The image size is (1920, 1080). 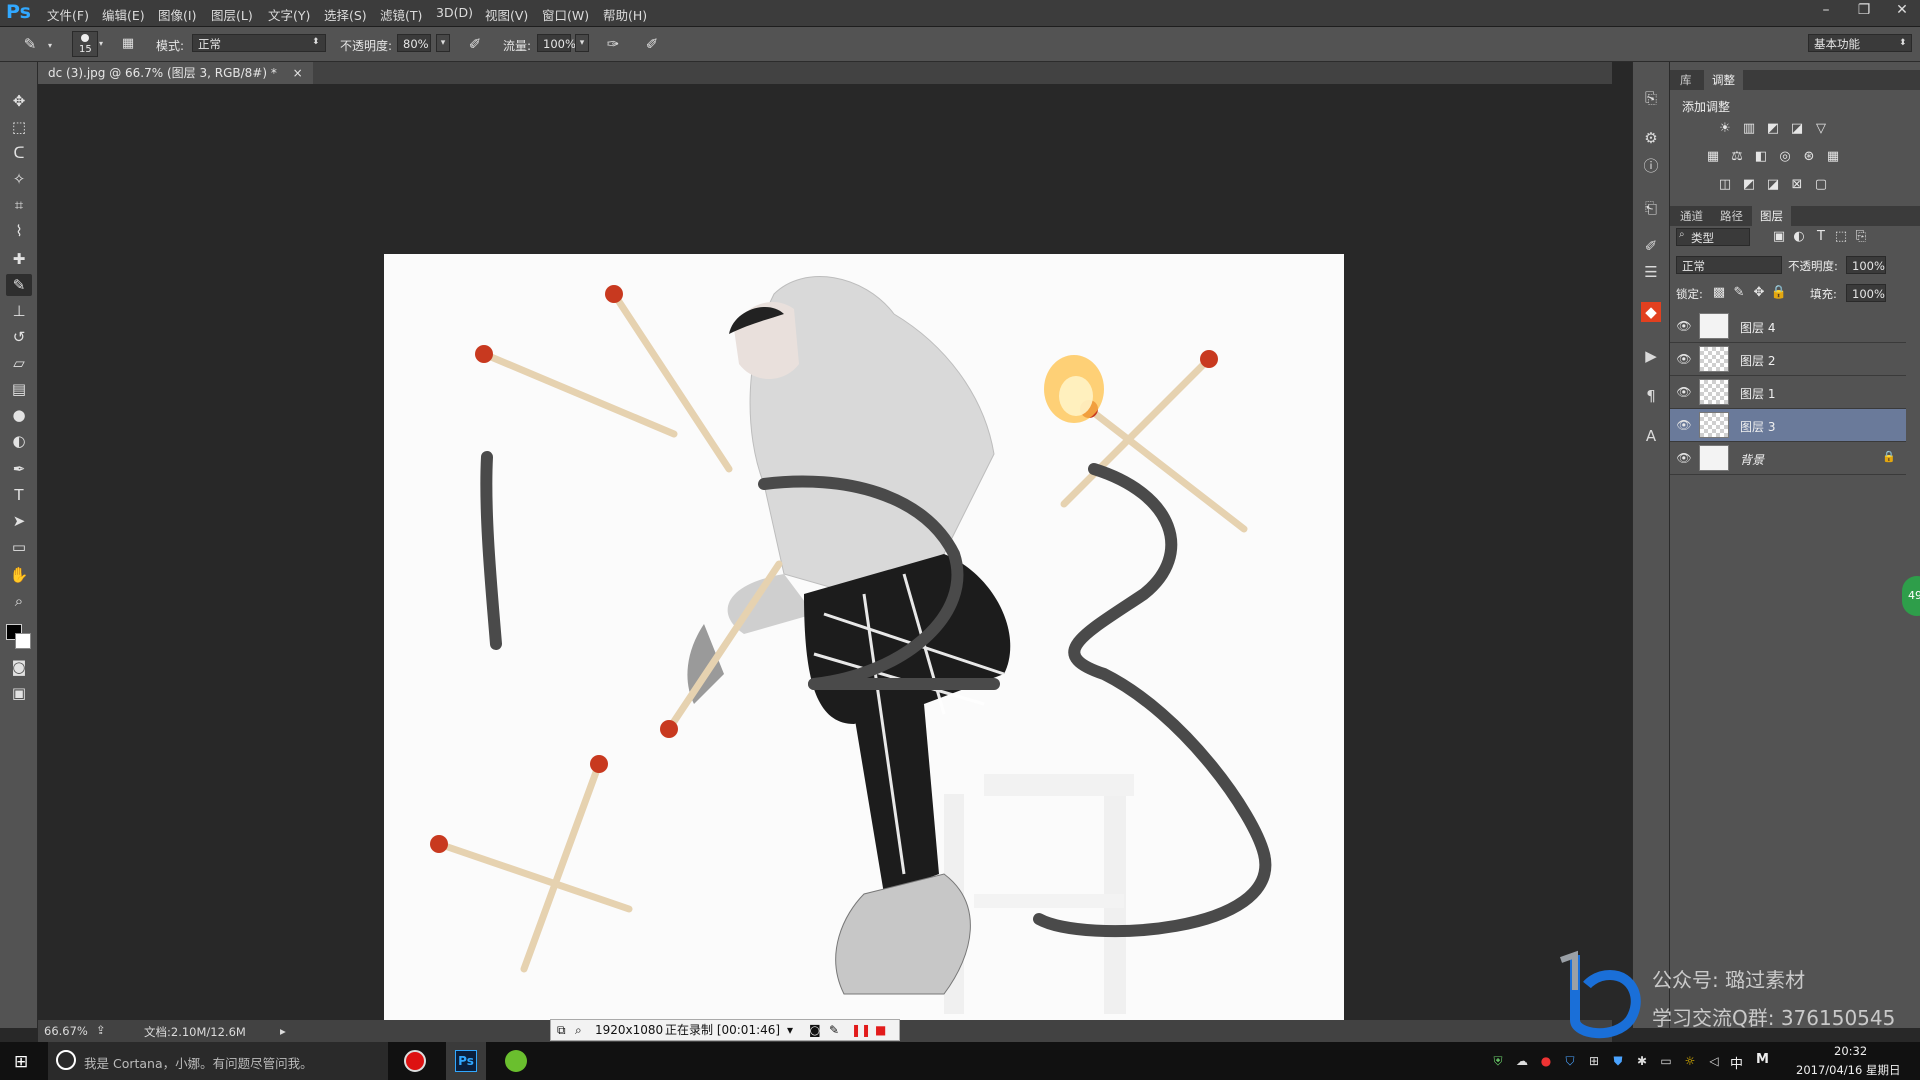 What do you see at coordinates (1725, 129) in the screenshot?
I see `brightness-icon: ☀` at bounding box center [1725, 129].